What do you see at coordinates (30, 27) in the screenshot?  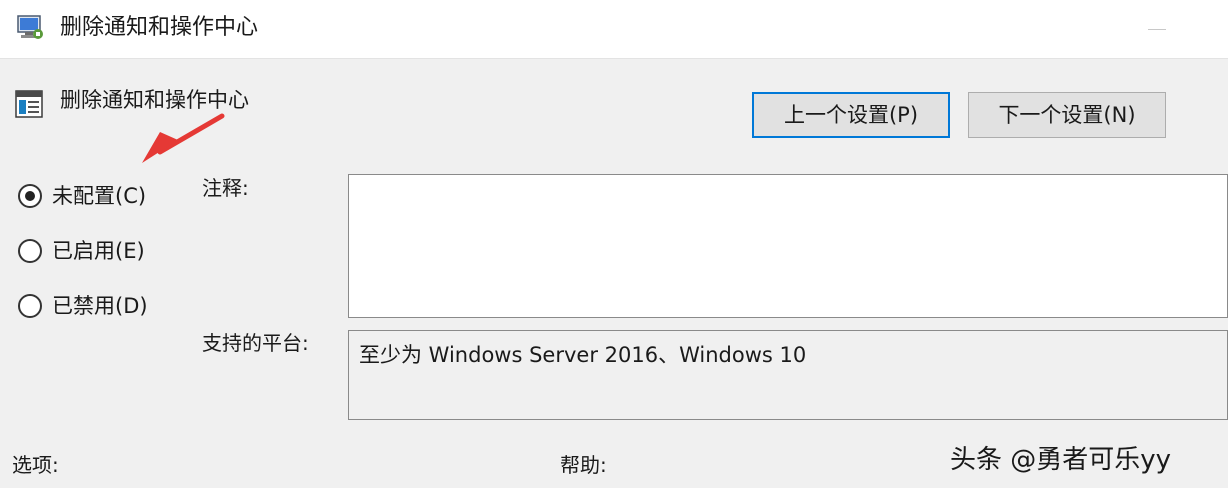 I see `group-policy-icon` at bounding box center [30, 27].